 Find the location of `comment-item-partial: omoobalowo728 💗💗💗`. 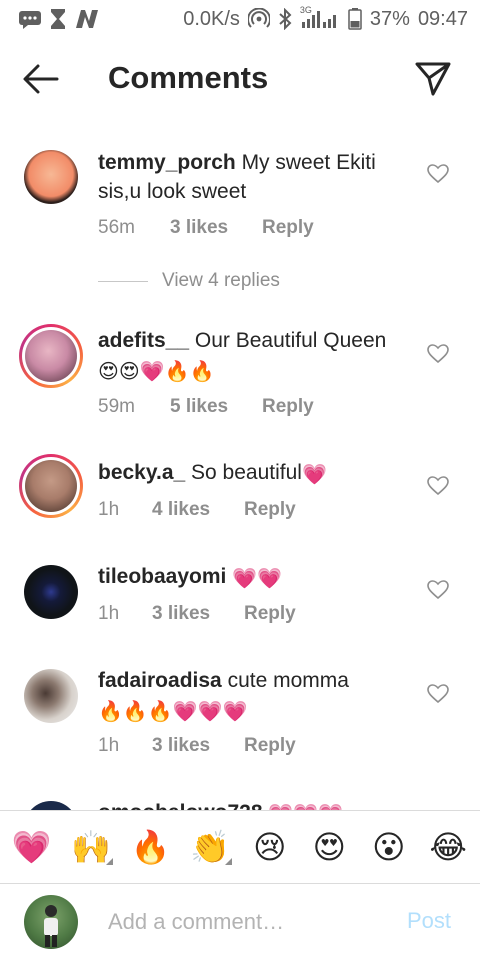

comment-item-partial: omoobalowo728 💗💗💗 is located at coordinates (240, 803).